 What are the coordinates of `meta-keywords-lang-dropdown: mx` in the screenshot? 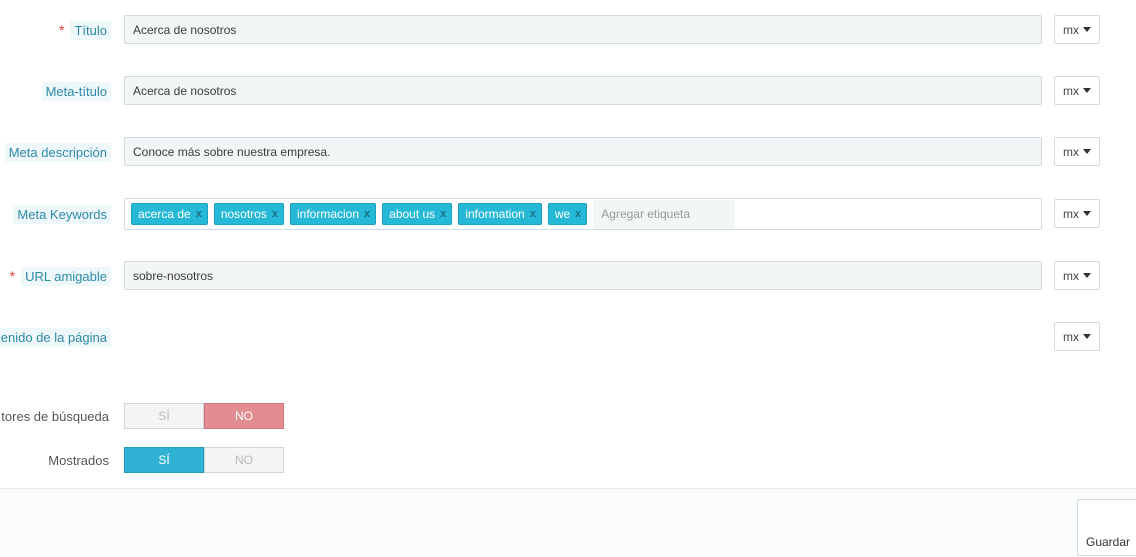 It's located at (1077, 213).